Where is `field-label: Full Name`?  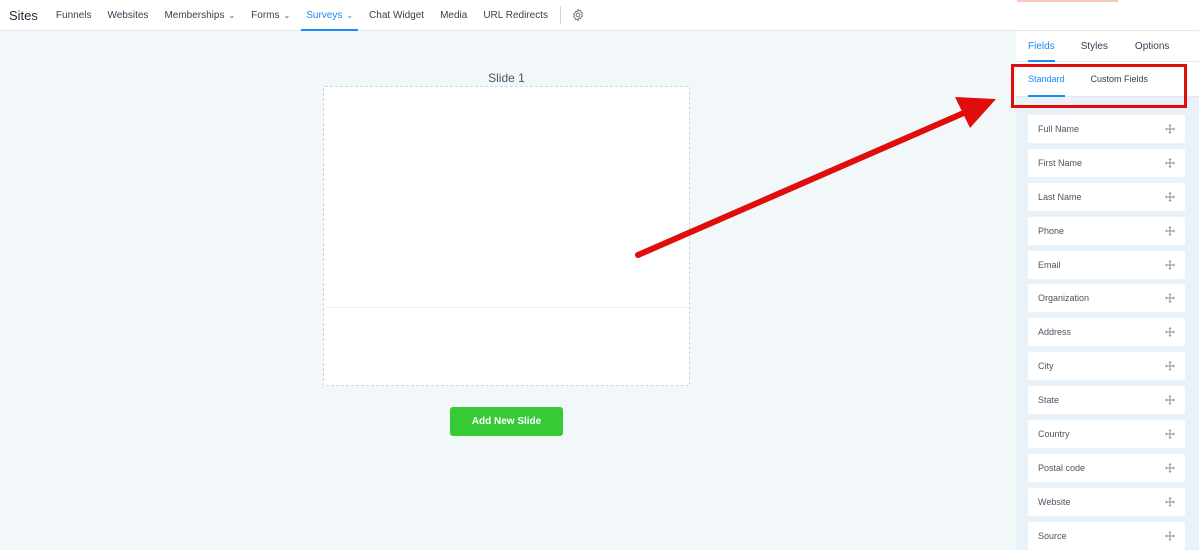 field-label: Full Name is located at coordinates (1059, 129).